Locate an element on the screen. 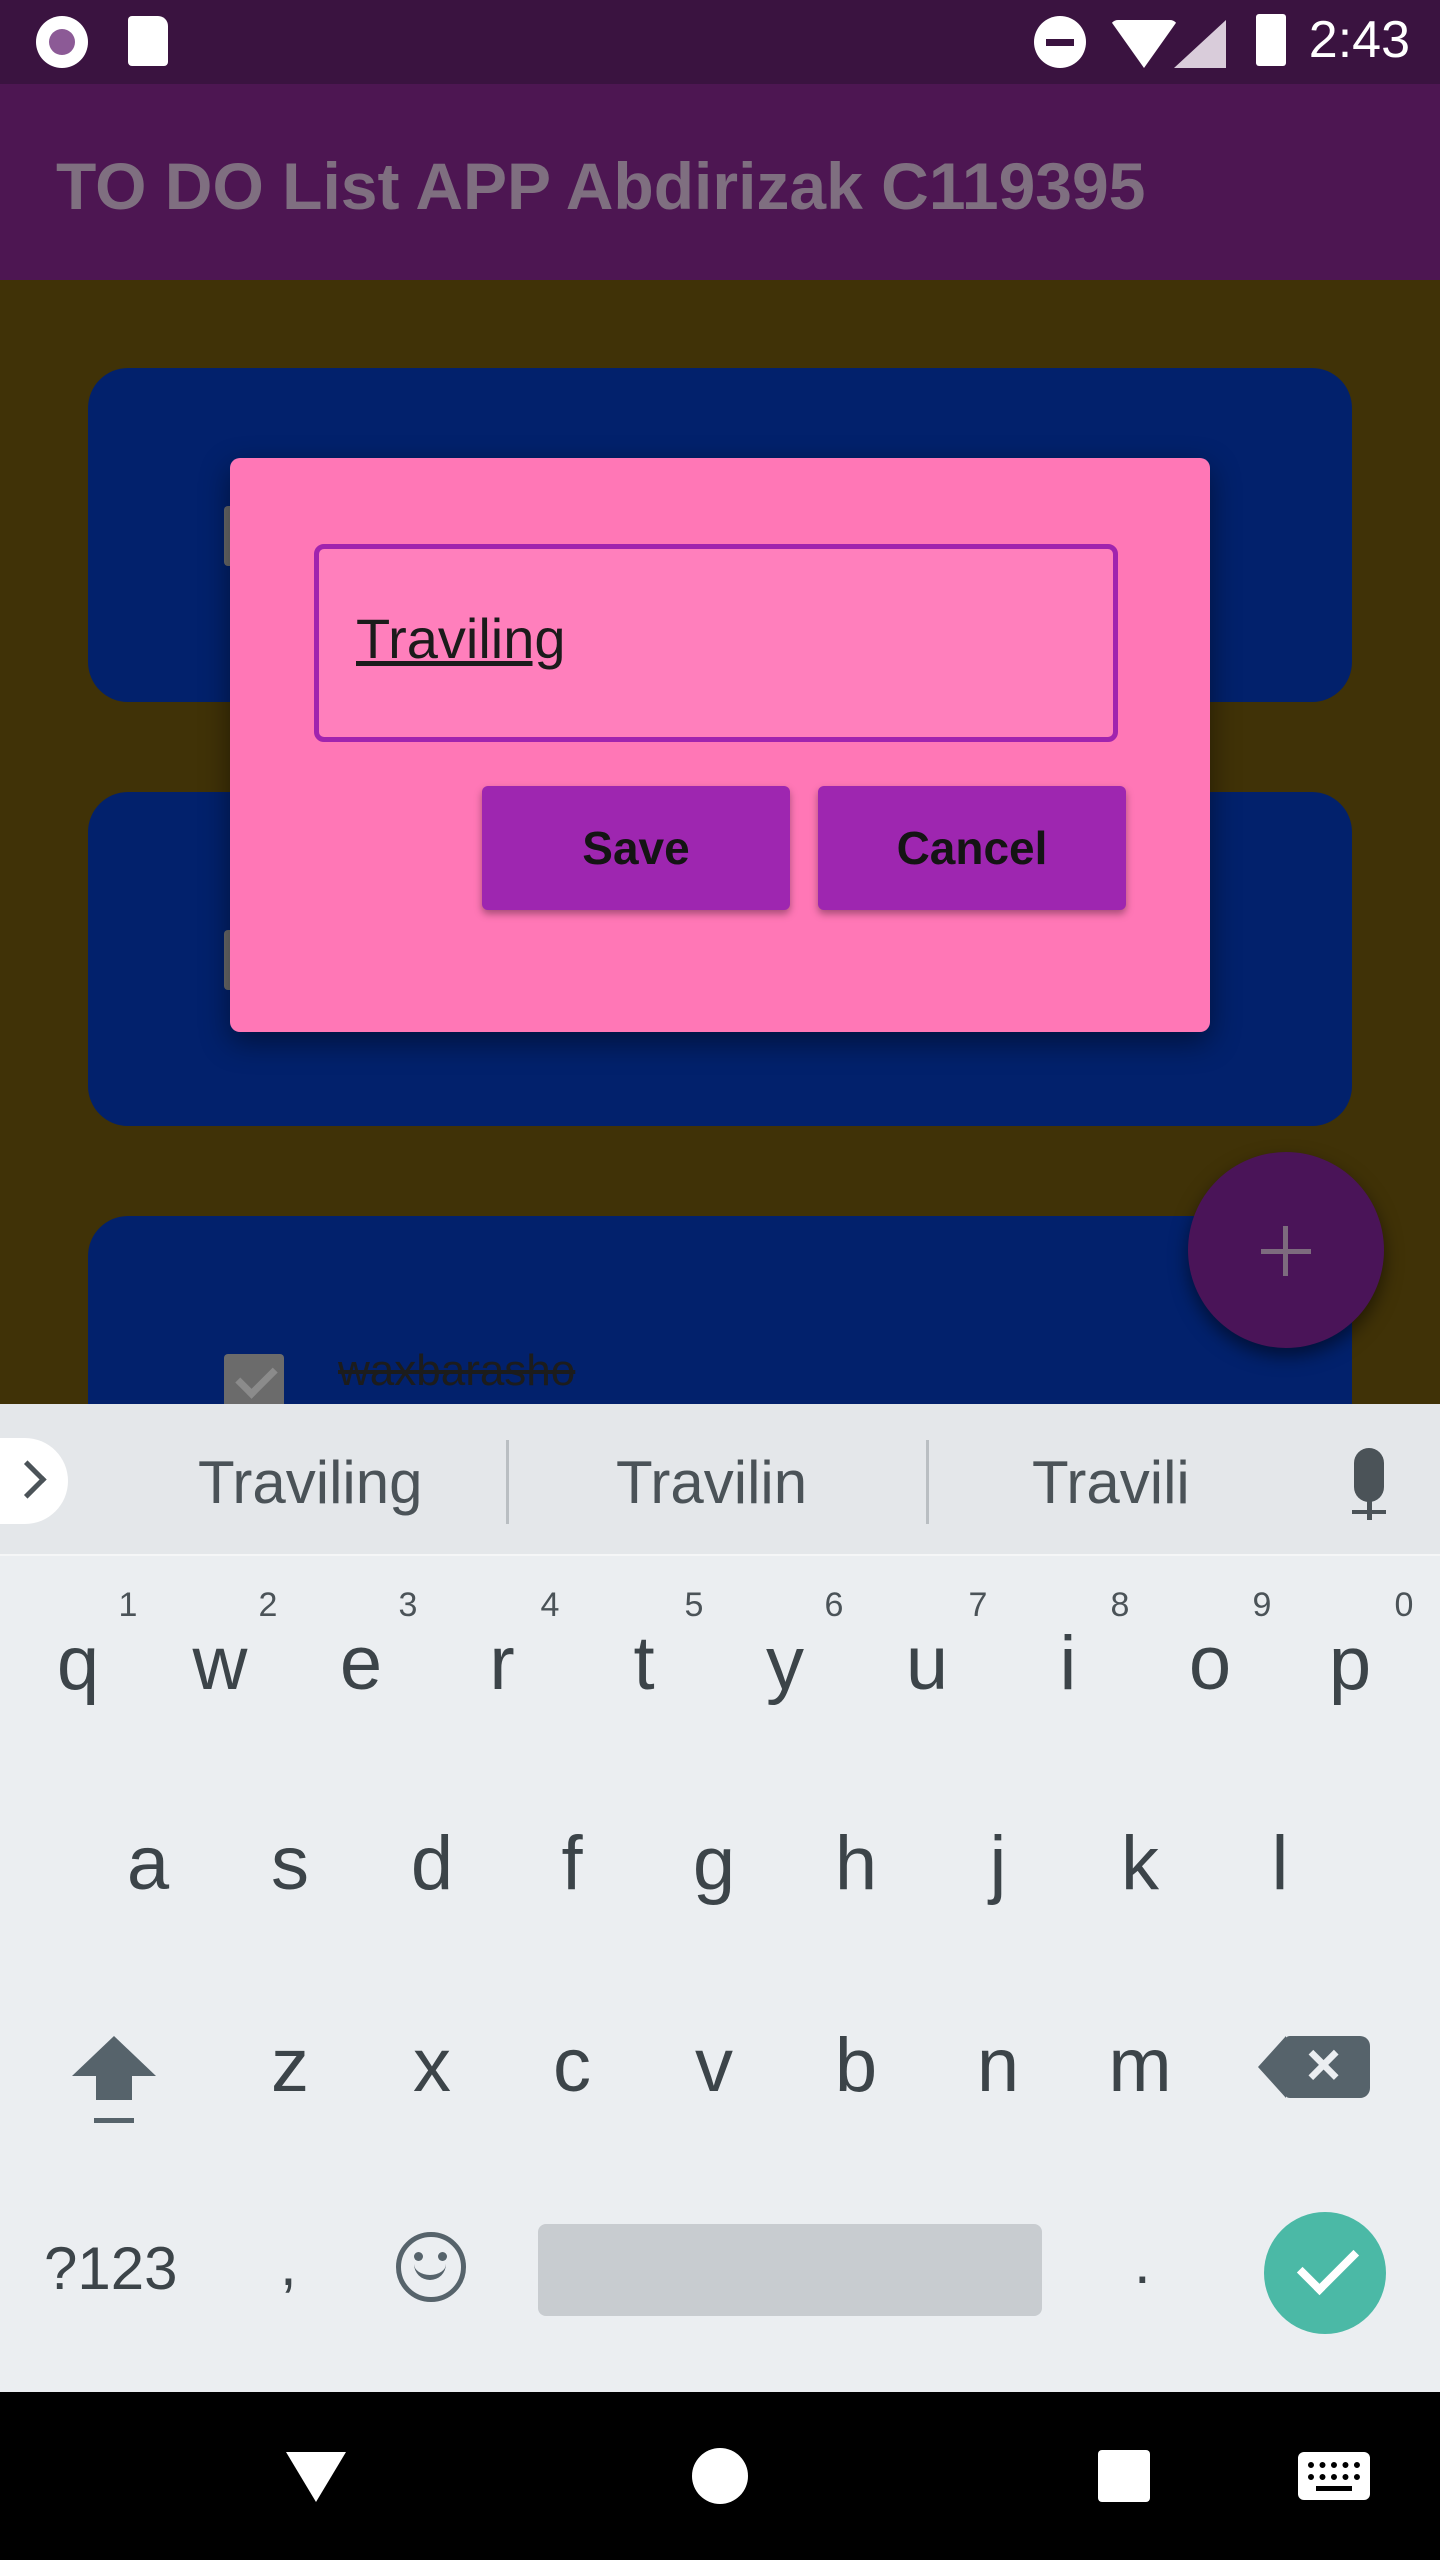 The height and width of the screenshot is (2560, 1440). key-y: y is located at coordinates (785, 1663).